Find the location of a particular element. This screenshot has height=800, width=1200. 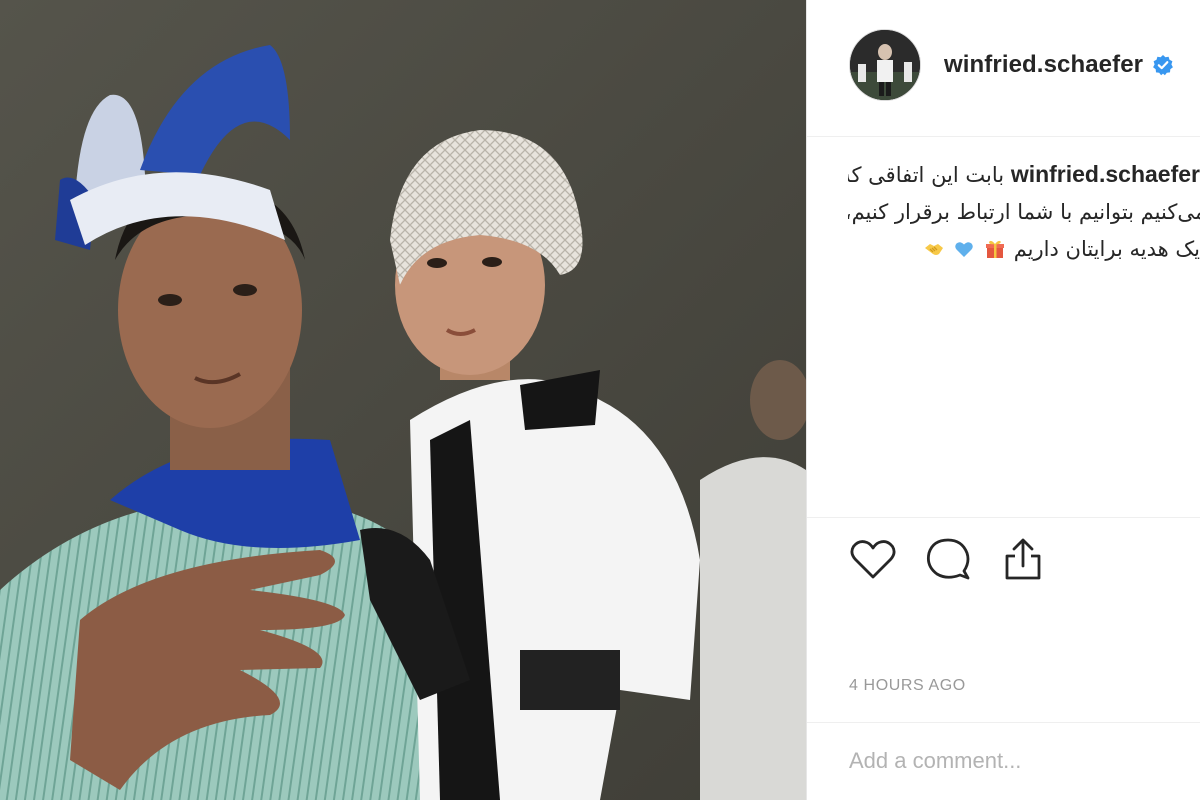

caption-line-1: winfried.schaefer بابت این اتفاقی که is located at coordinates (1024, 175).